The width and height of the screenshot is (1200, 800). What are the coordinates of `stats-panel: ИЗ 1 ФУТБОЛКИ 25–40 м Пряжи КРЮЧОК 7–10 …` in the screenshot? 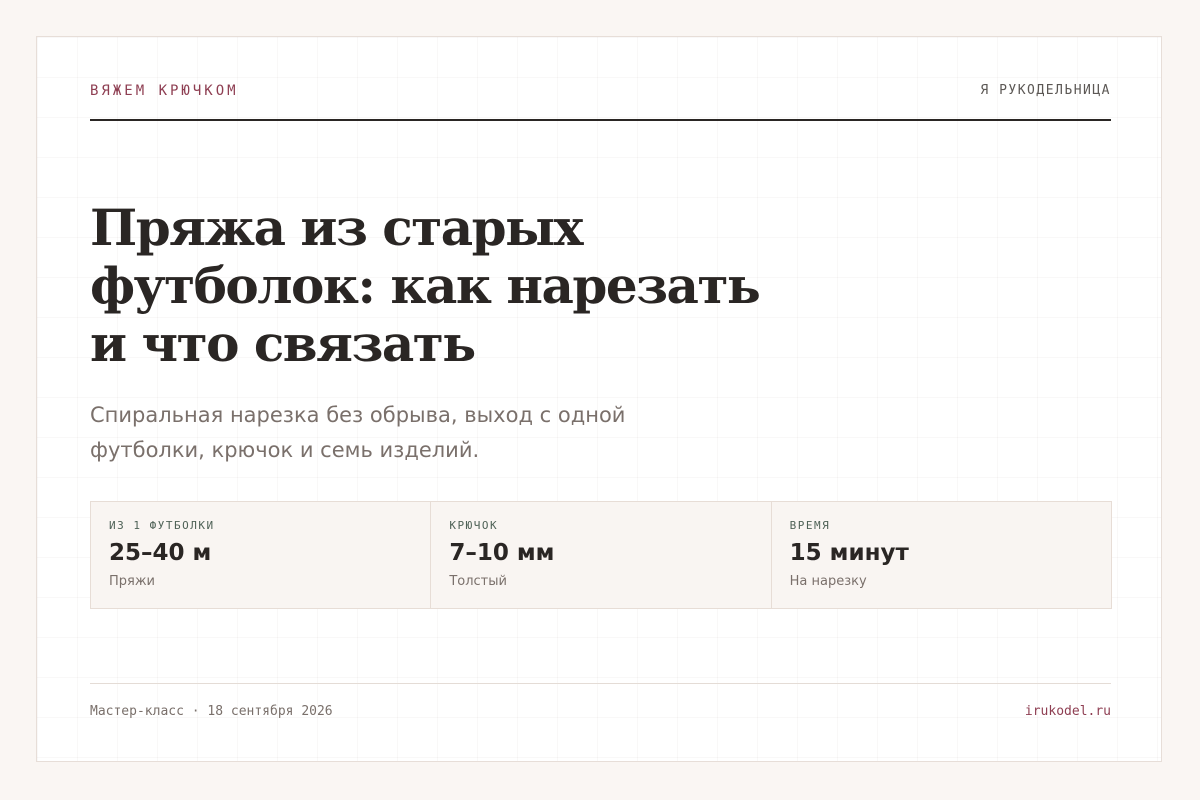 It's located at (601, 555).